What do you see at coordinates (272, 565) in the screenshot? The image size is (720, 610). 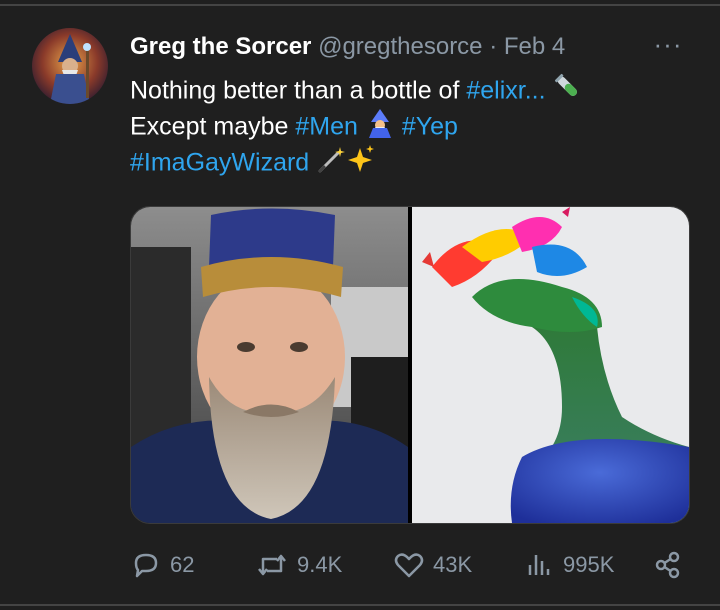 I see `repost-icon` at bounding box center [272, 565].